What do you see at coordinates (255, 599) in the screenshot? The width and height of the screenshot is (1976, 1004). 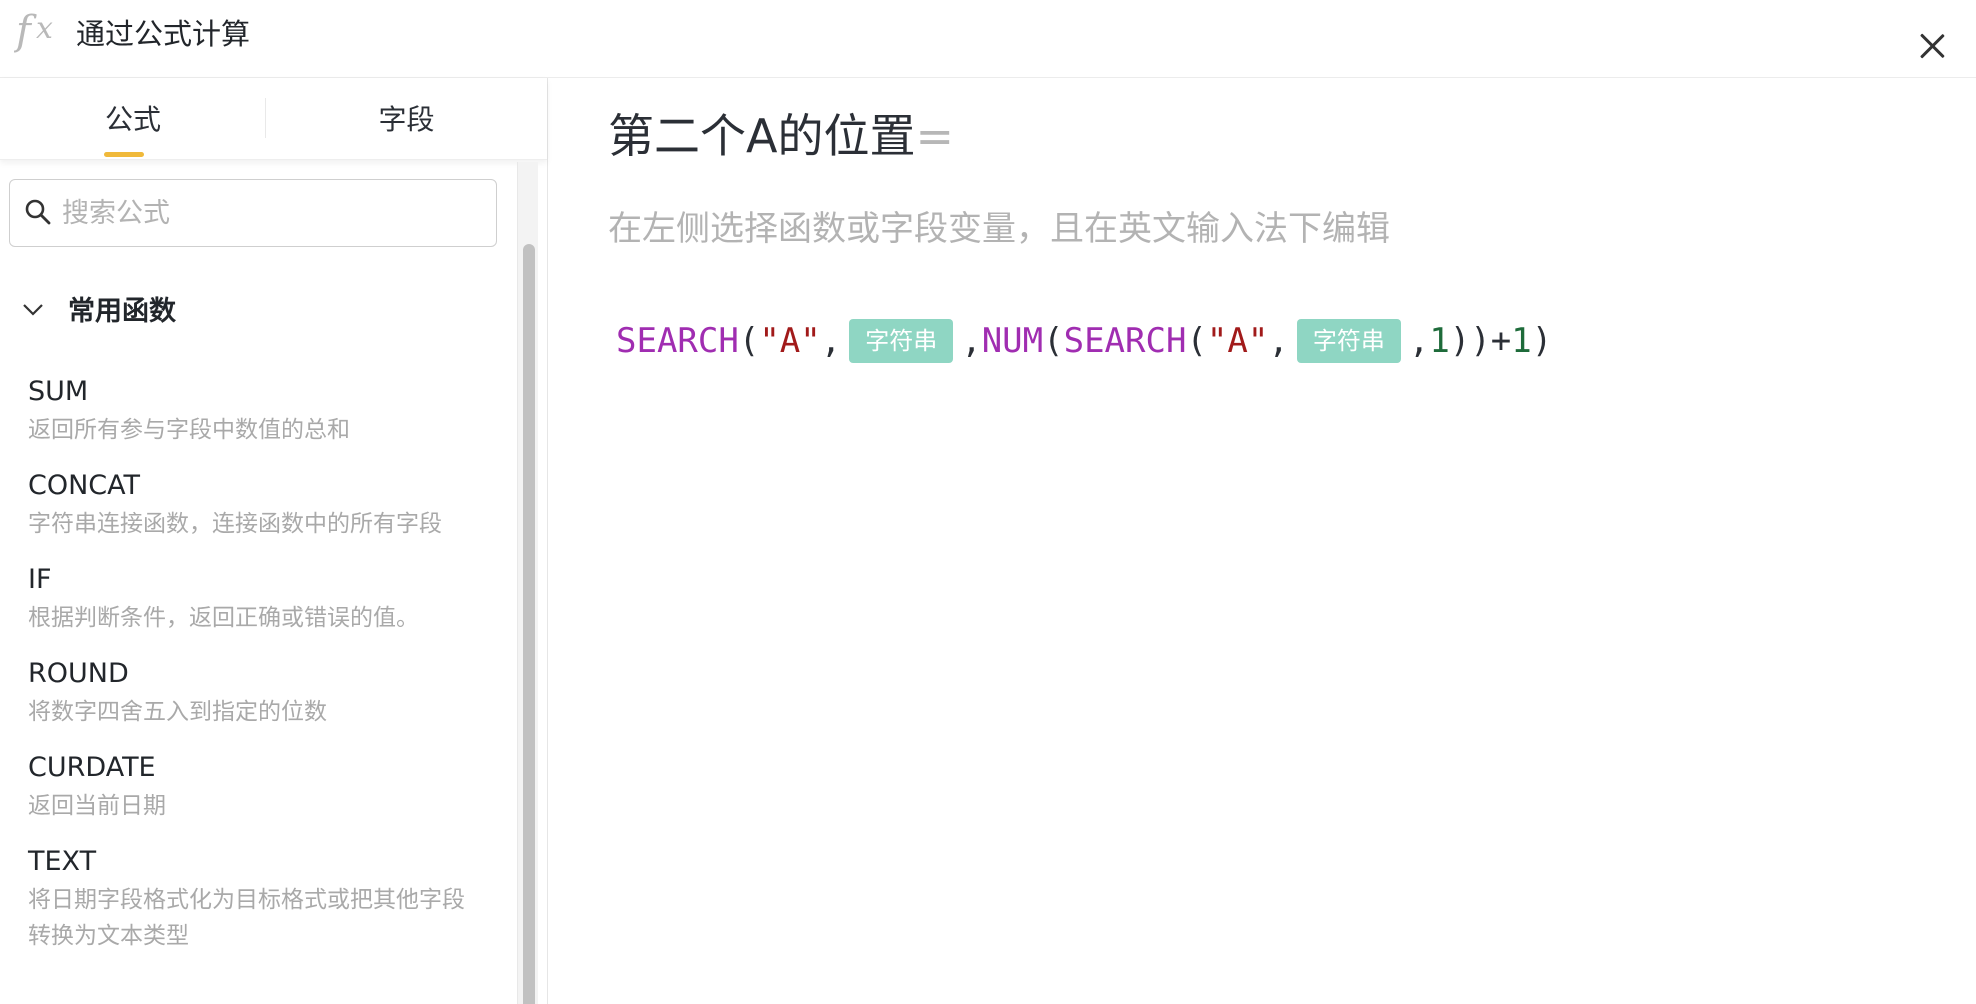 I see `function-item-if: IF 根据判断条件，返回正确或错误的值。` at bounding box center [255, 599].